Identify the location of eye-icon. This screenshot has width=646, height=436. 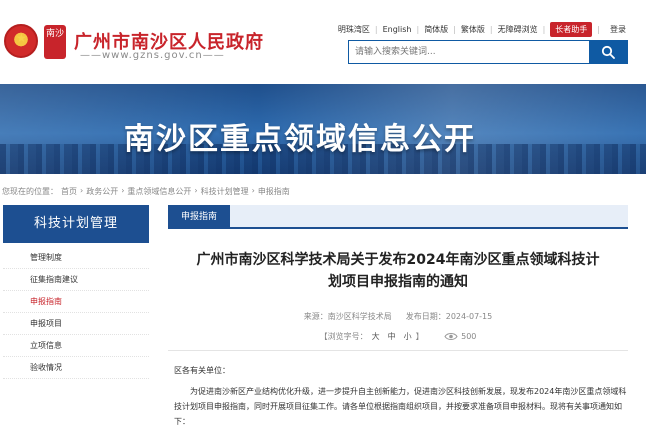
(451, 336).